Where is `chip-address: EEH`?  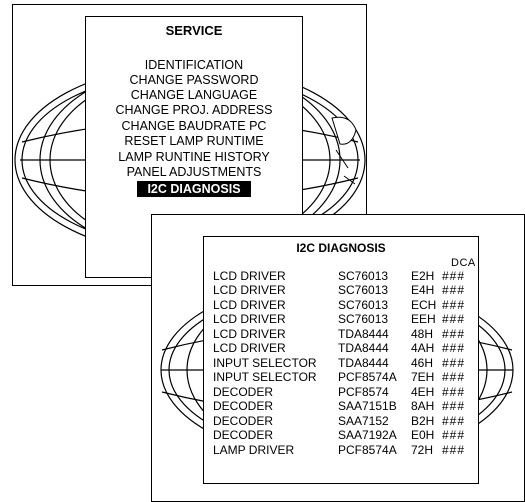 chip-address: EEH is located at coordinates (423, 319).